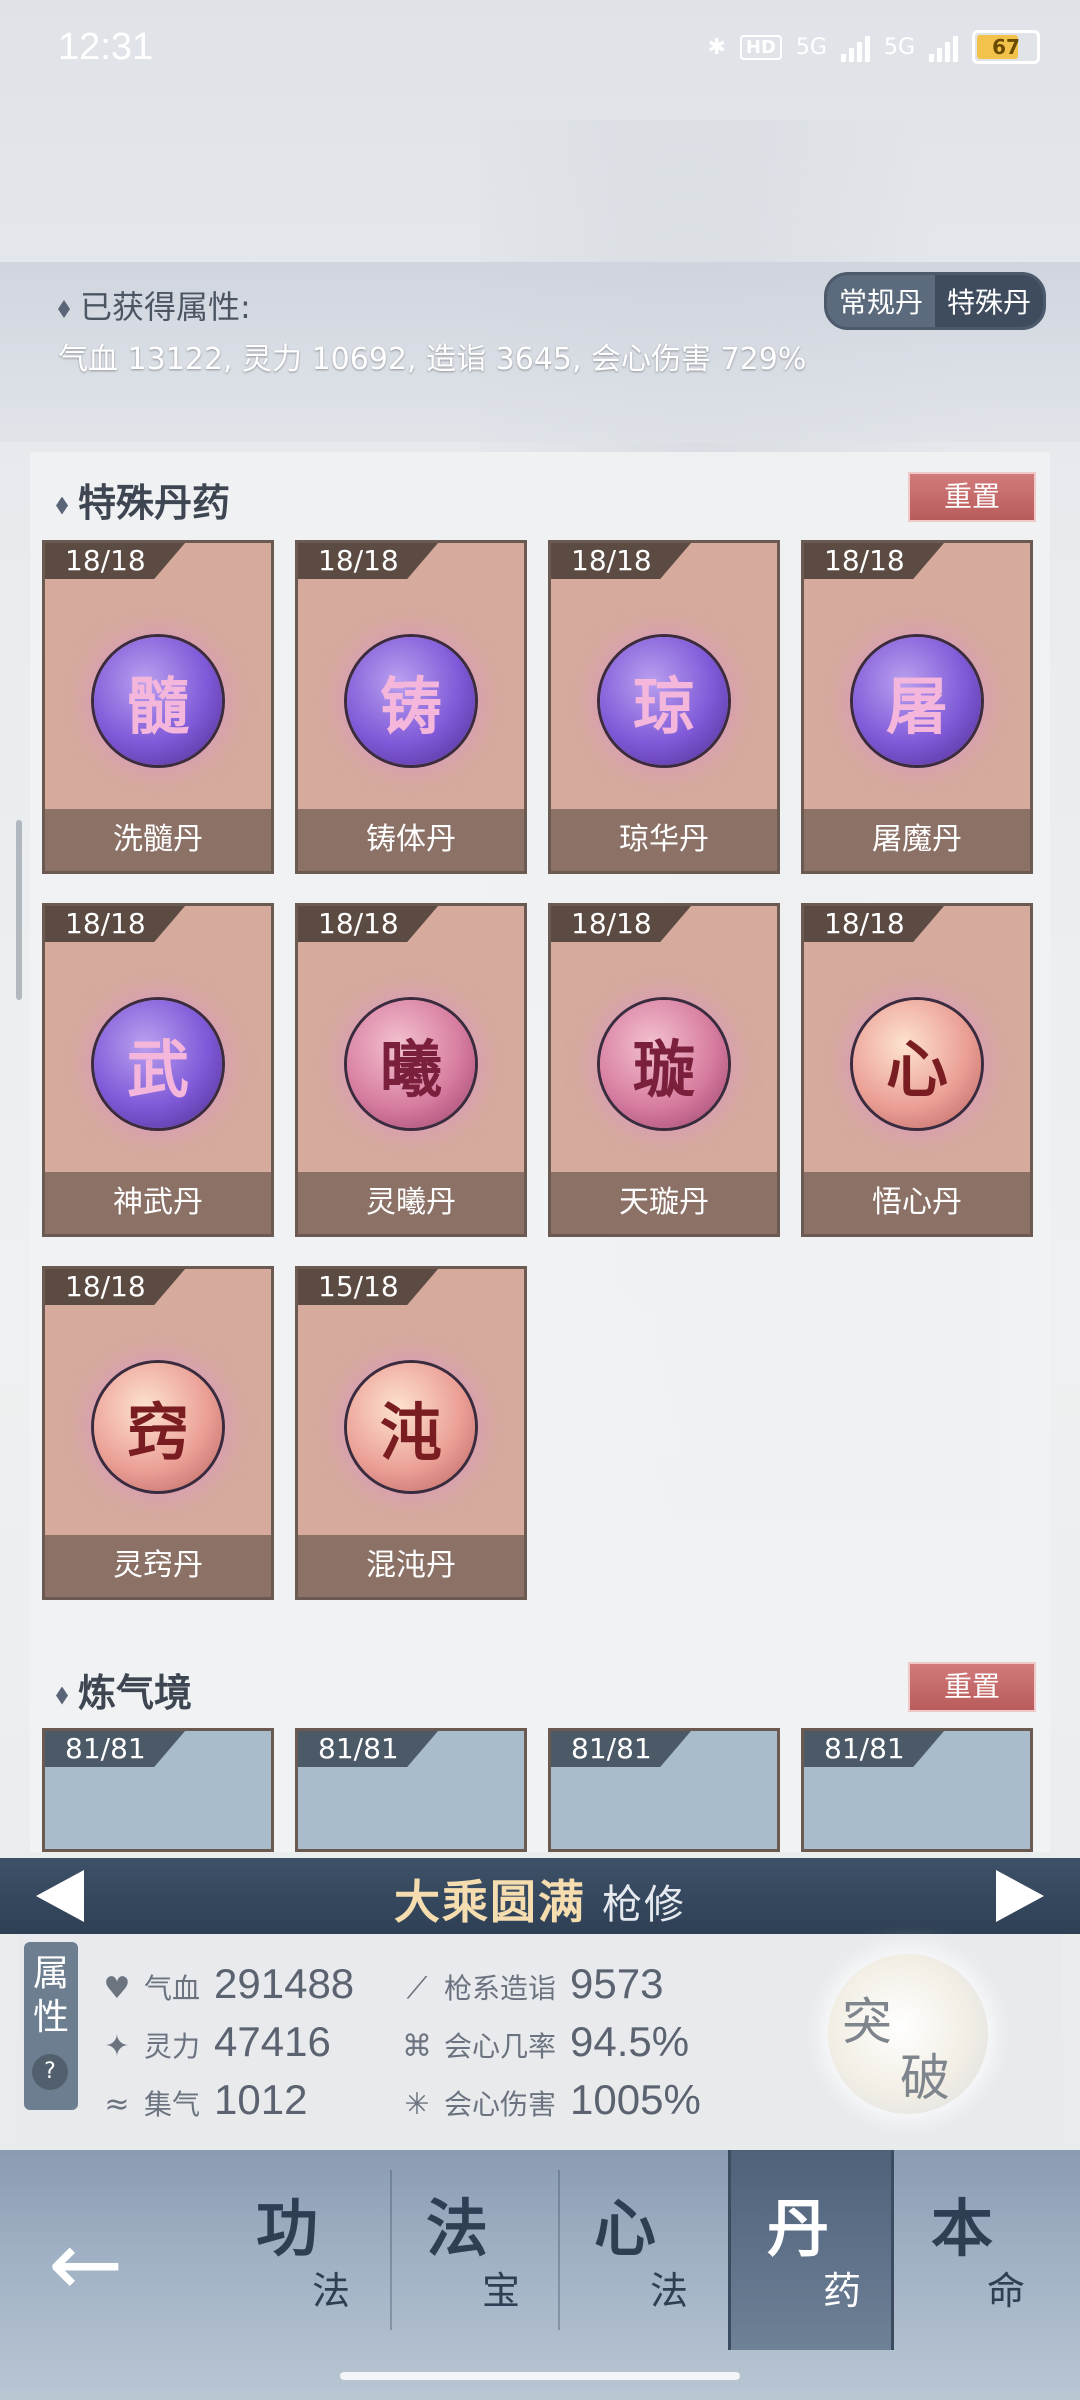 This screenshot has height=2400, width=1080. Describe the element at coordinates (135, 1693) in the screenshot. I see `section-title-qi-text: 炼气境` at that location.